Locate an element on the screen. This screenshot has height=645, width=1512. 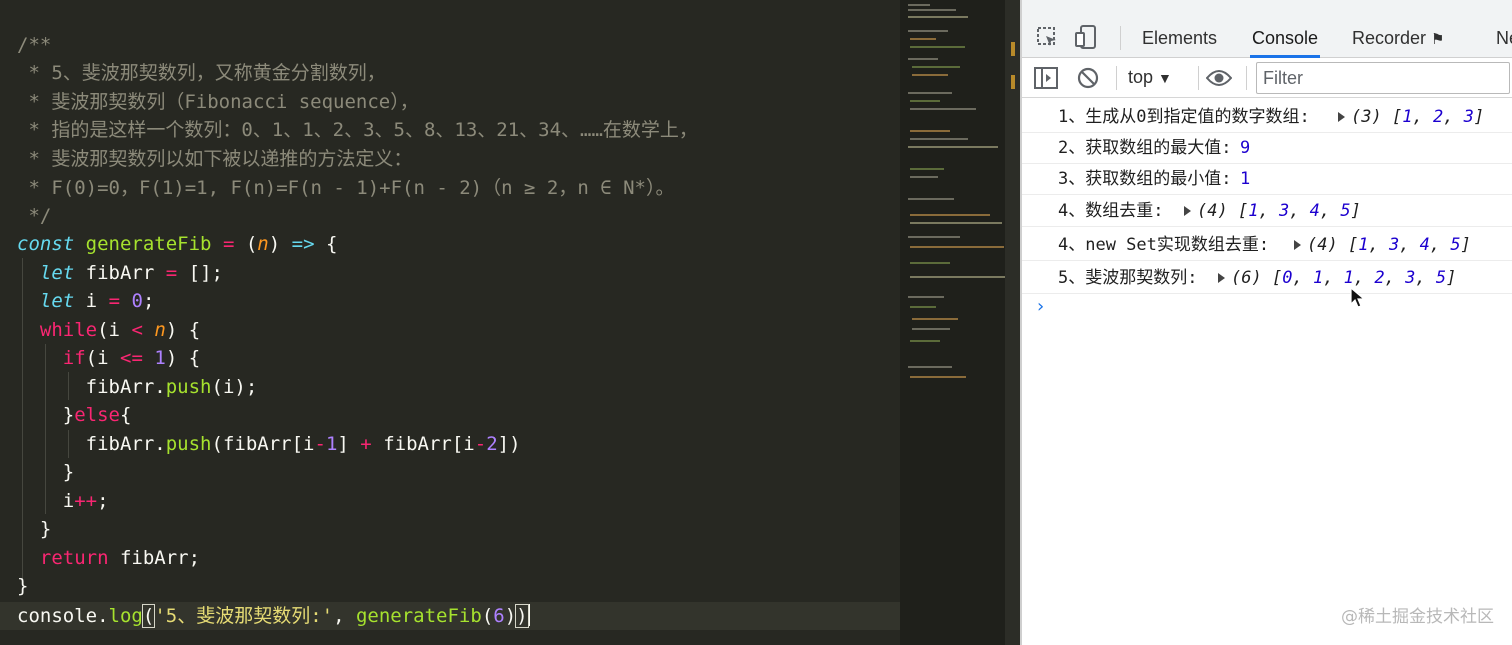
console-log-row: 4、数组去重: (4) [1, 3, 4, 5] is located at coordinates (1267, 211).